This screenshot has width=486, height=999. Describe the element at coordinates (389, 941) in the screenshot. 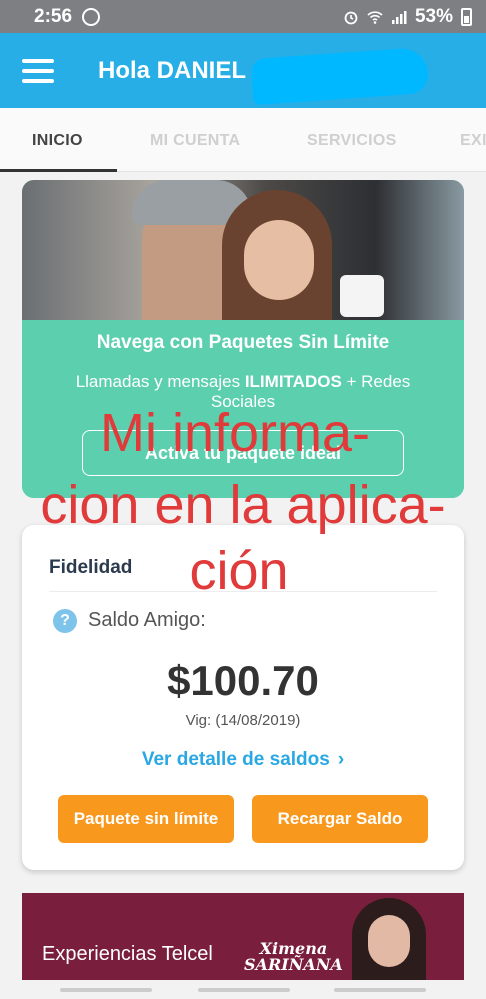

I see `banner-face` at that location.